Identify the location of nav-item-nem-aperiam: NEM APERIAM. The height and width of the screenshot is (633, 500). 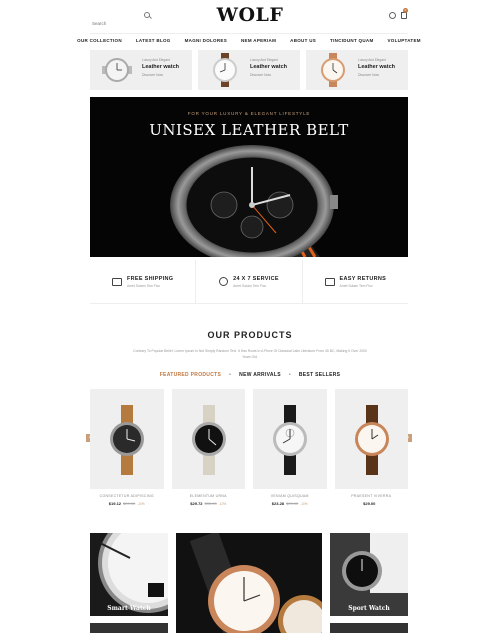
(258, 40).